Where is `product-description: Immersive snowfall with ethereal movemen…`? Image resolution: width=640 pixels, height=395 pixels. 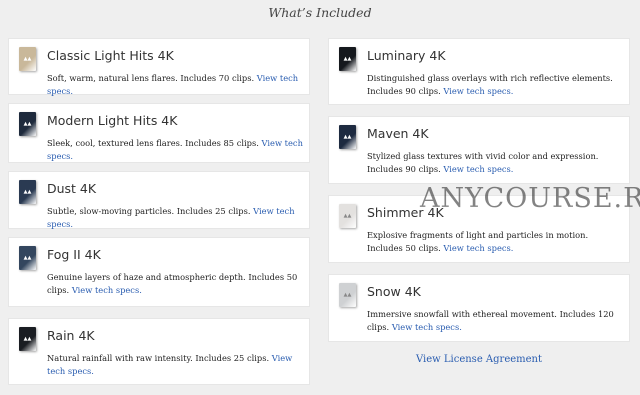 product-description: Immersive snowfall with ethereal movemen… is located at coordinates (495, 320).